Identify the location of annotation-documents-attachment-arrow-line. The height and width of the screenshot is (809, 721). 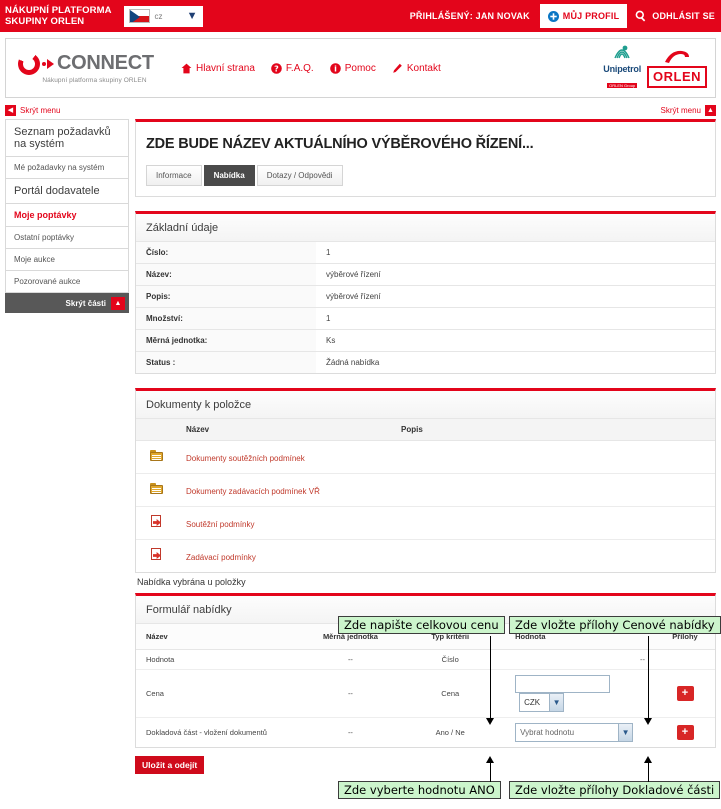
(648, 772).